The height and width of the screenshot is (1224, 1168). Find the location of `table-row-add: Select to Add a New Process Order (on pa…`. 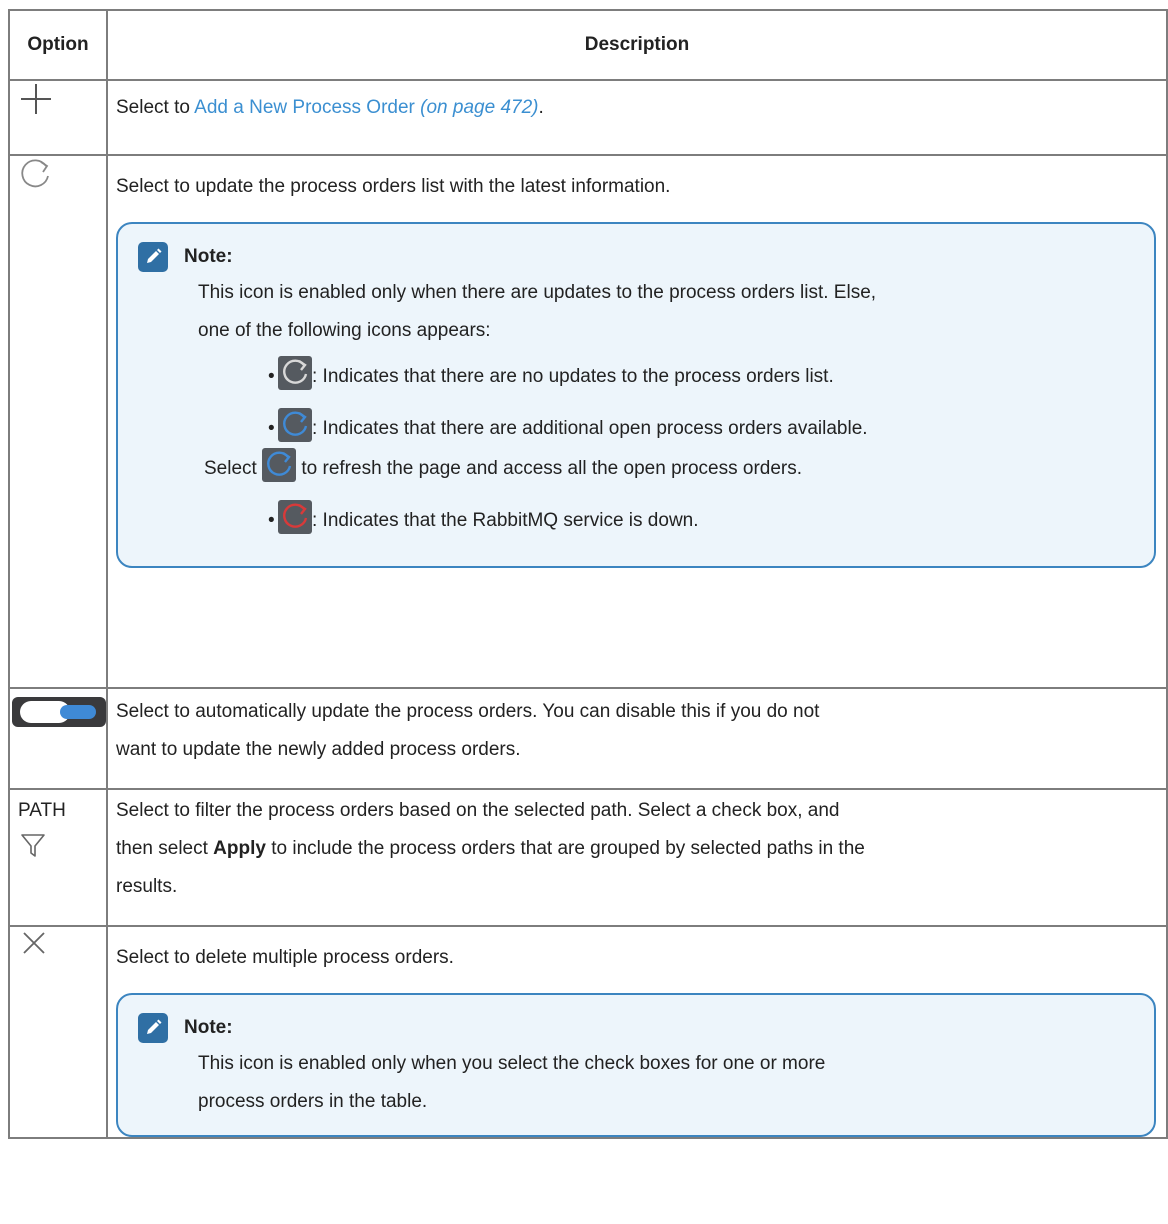

table-row-add: Select to Add a New Process Order (on pa… is located at coordinates (588, 117).